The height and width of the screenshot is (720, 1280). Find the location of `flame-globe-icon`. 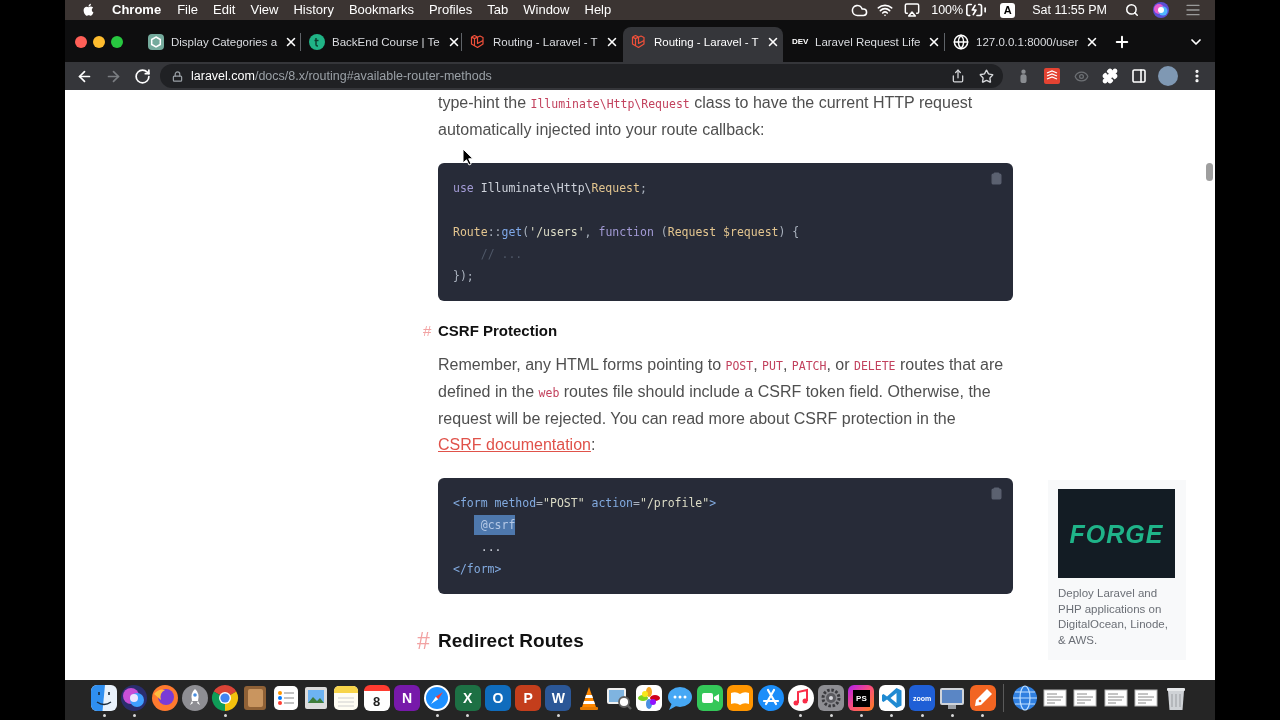

flame-globe-icon is located at coordinates (164, 698).